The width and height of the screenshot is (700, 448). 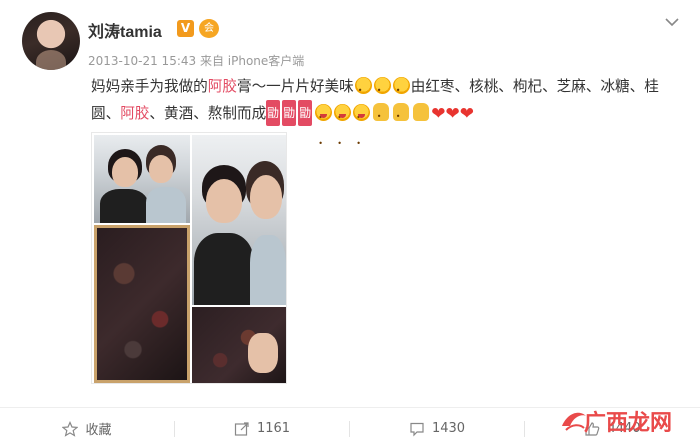 What do you see at coordinates (628, 423) in the screenshot?
I see `watermark-text: 广西龙网` at bounding box center [628, 423].